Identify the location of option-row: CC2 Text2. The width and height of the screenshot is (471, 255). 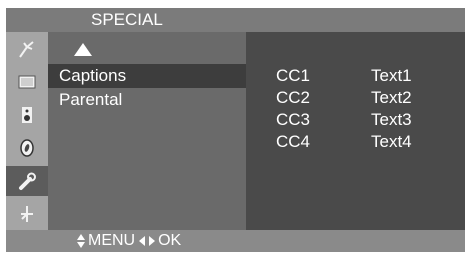
(355, 98).